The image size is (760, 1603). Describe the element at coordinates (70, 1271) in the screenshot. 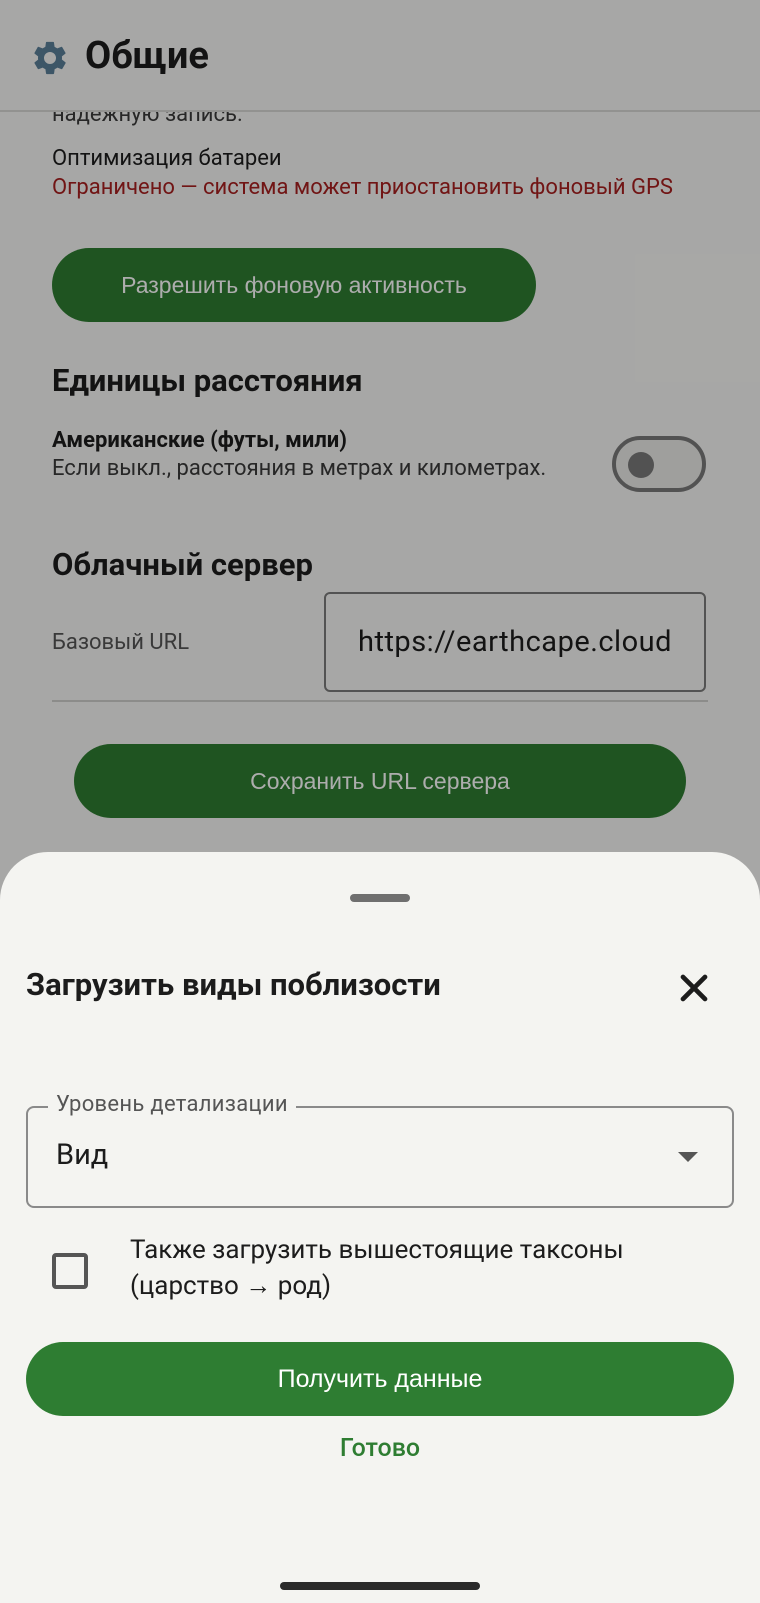

I see `higher-taxa-checkbox` at that location.